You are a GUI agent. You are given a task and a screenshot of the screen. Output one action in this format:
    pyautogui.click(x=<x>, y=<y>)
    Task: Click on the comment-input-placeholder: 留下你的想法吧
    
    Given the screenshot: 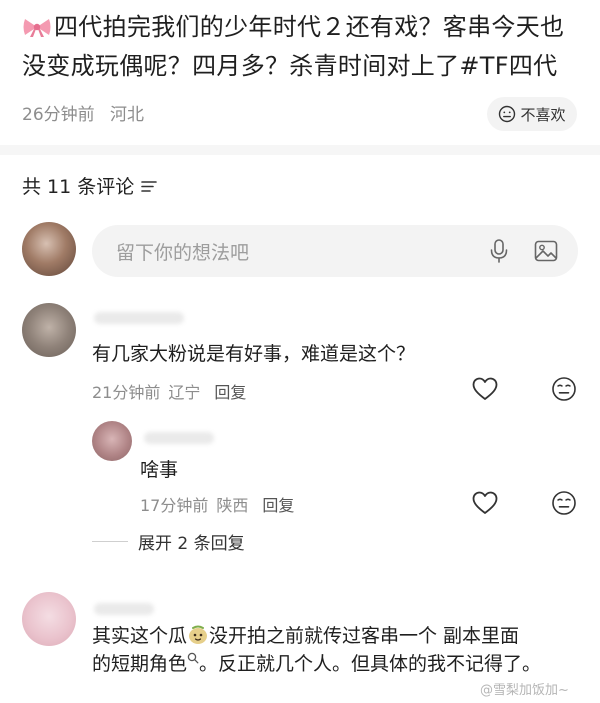 What is the action you would take?
    pyautogui.click(x=183, y=253)
    